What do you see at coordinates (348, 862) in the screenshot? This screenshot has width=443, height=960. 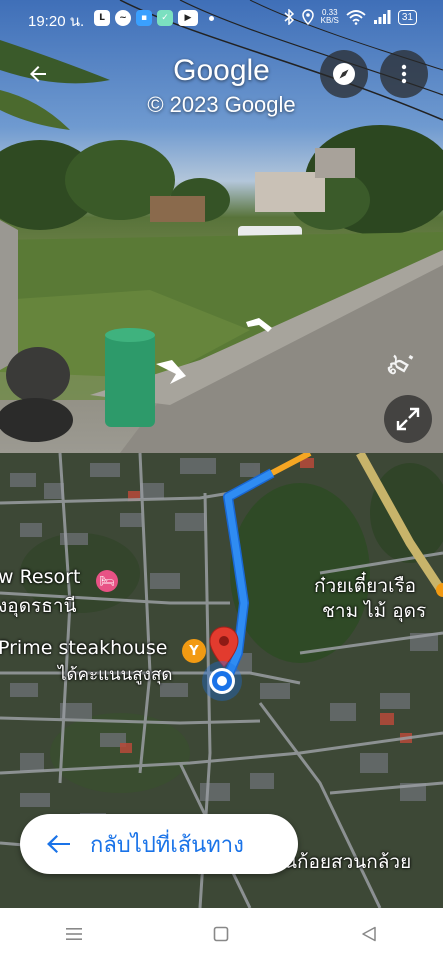 I see `map-label-bottom-place: นก้อยสวนกล้วย` at bounding box center [348, 862].